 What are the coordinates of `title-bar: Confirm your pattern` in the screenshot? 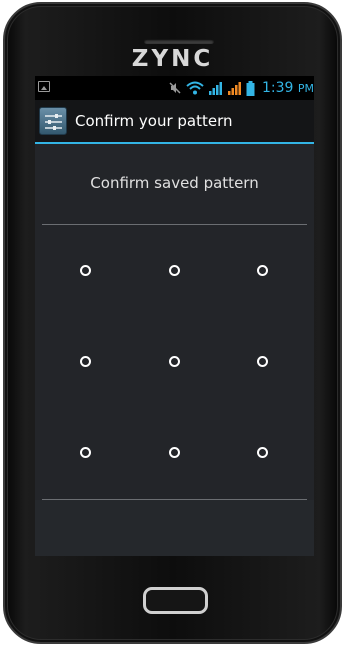 It's located at (174, 122).